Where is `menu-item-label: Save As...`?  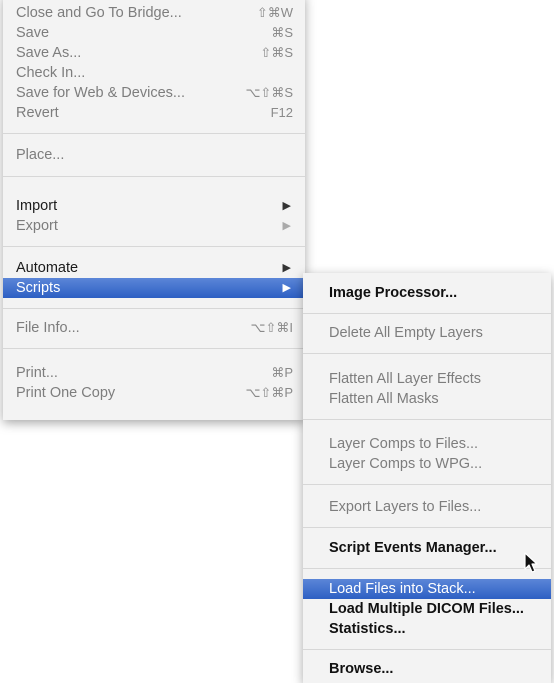
menu-item-label: Save As... is located at coordinates (49, 53).